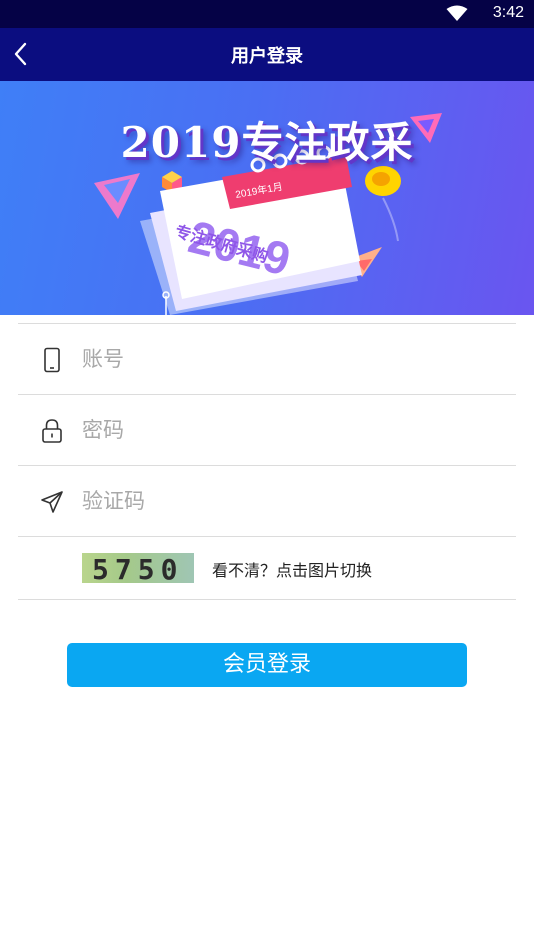  What do you see at coordinates (457, 13) in the screenshot?
I see `wifi-icon` at bounding box center [457, 13].